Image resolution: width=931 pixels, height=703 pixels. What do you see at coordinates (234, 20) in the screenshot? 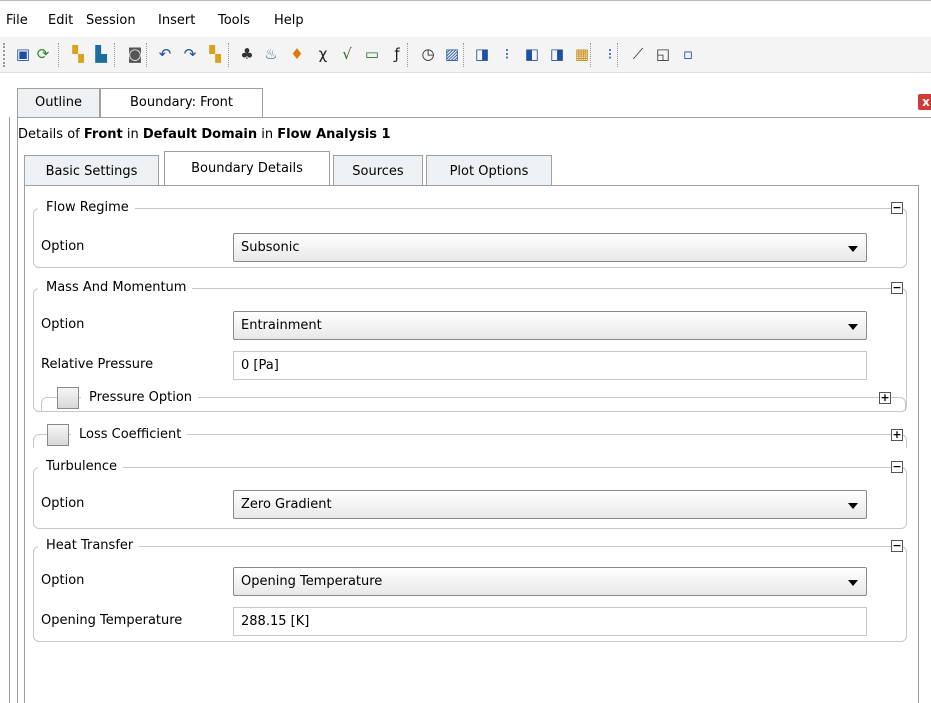
I see `menu-tools: Tools` at bounding box center [234, 20].